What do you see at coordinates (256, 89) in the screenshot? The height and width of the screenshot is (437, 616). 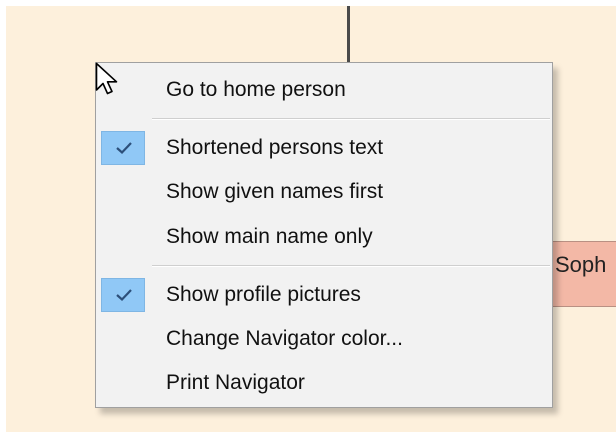 I see `menu-item-label: Go to home person` at bounding box center [256, 89].